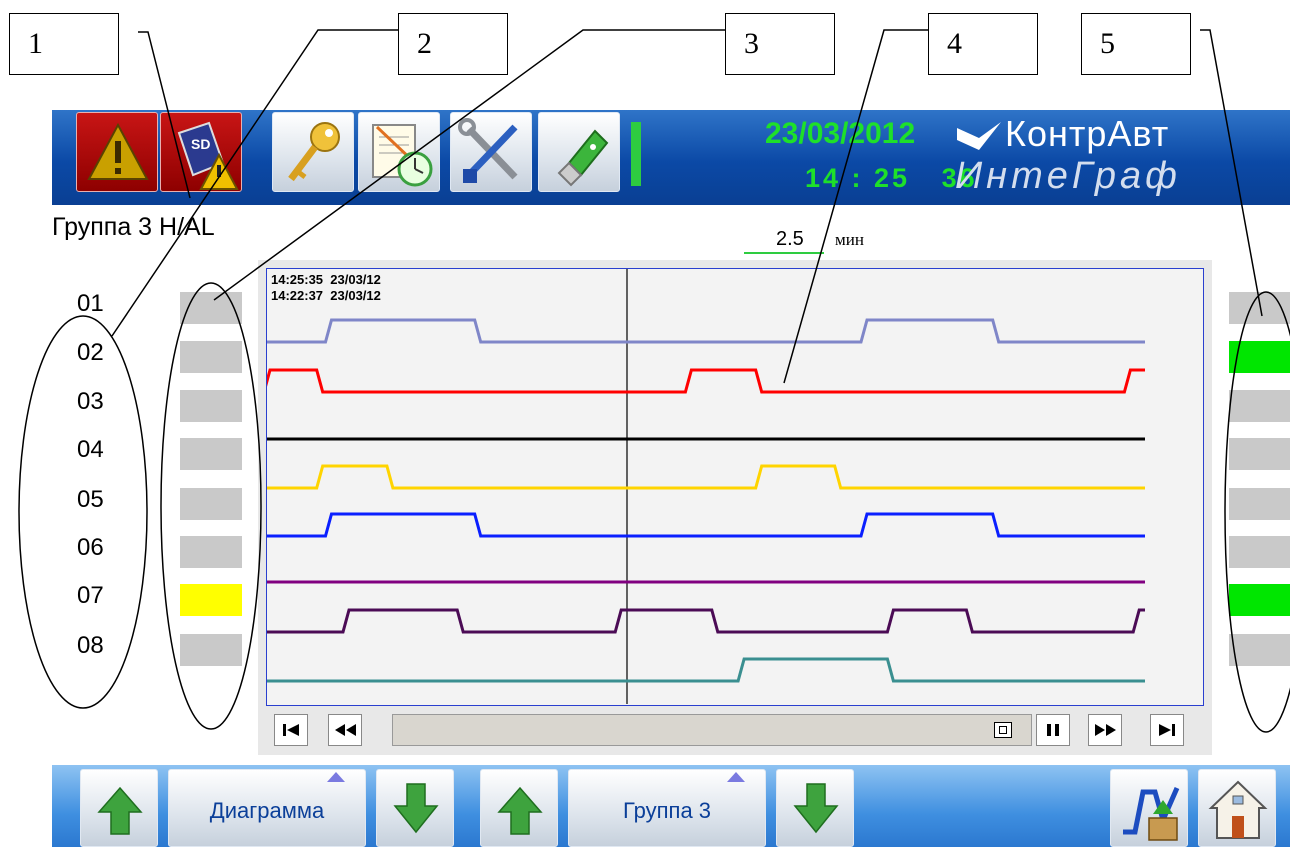  Describe the element at coordinates (83, 512) in the screenshot. I see `callout-2-ellipse` at that location.